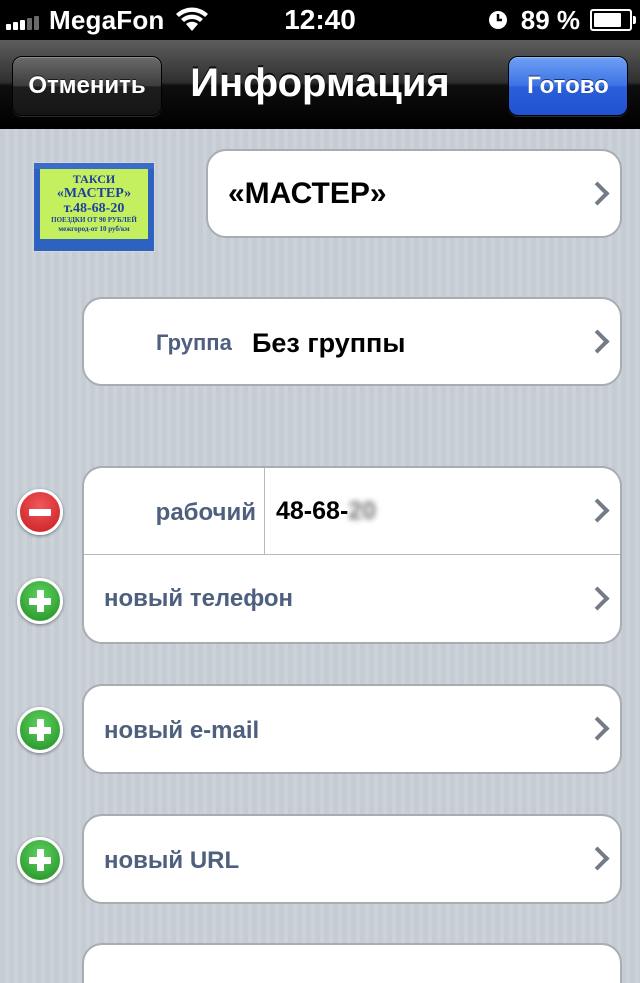  I want to click on phone-row: рабочий 48-68-20, so click(352, 511).